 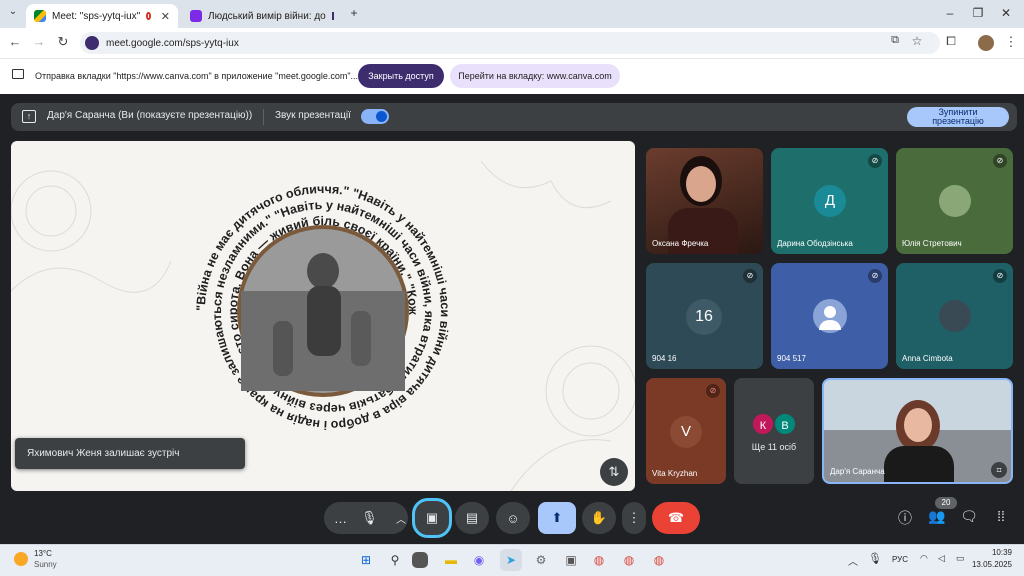 I want to click on start-menu-icon: ⊞, so click(x=366, y=560).